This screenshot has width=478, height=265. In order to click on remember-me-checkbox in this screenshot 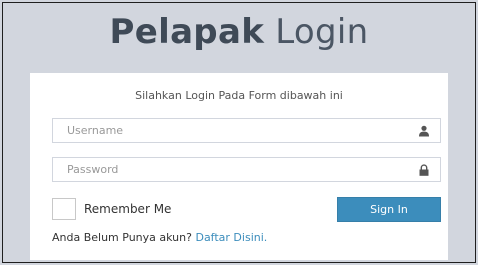, I will do `click(64, 209)`.